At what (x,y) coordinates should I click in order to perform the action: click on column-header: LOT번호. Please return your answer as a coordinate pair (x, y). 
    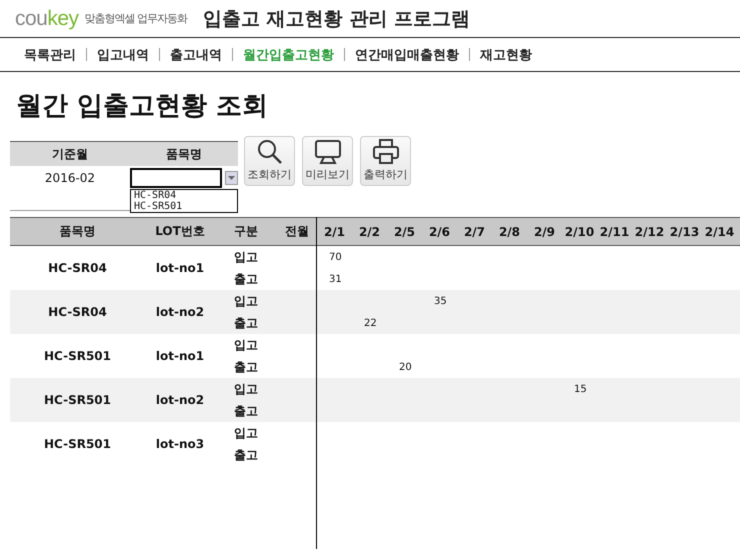
    Looking at the image, I should click on (180, 231).